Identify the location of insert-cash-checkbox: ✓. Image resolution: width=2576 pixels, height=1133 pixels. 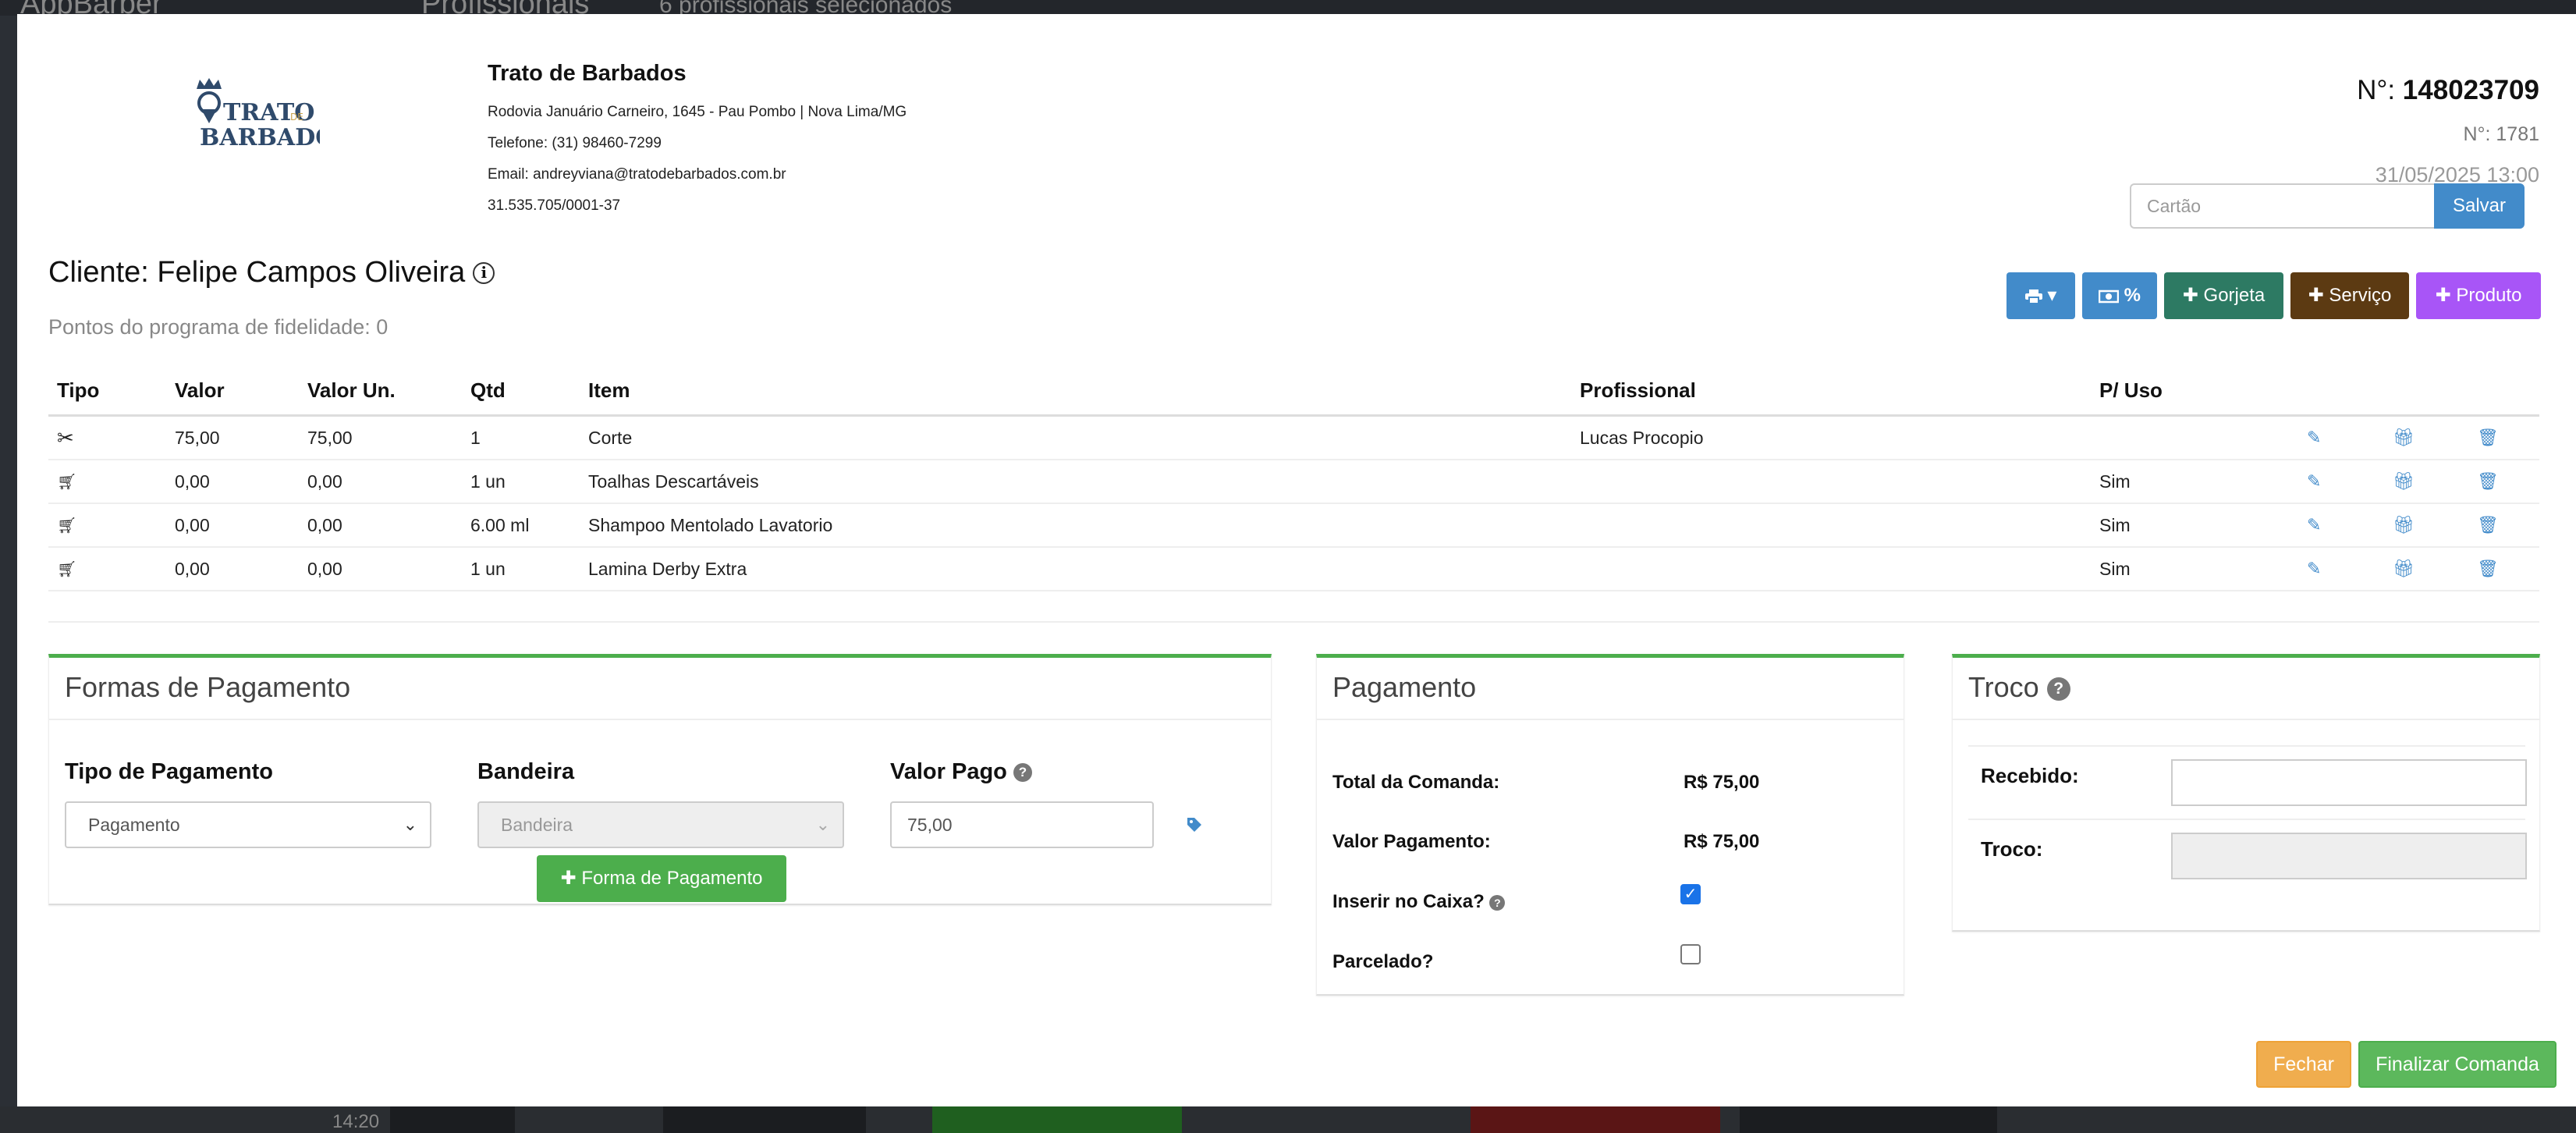
(1690, 894).